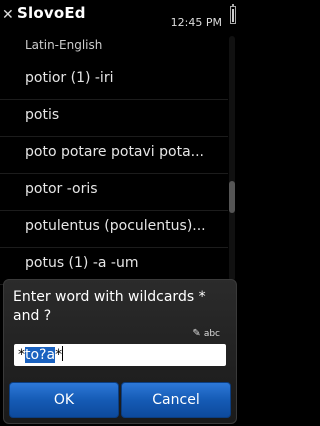 The width and height of the screenshot is (320, 426). What do you see at coordinates (233, 14) in the screenshot?
I see `battery-icon` at bounding box center [233, 14].